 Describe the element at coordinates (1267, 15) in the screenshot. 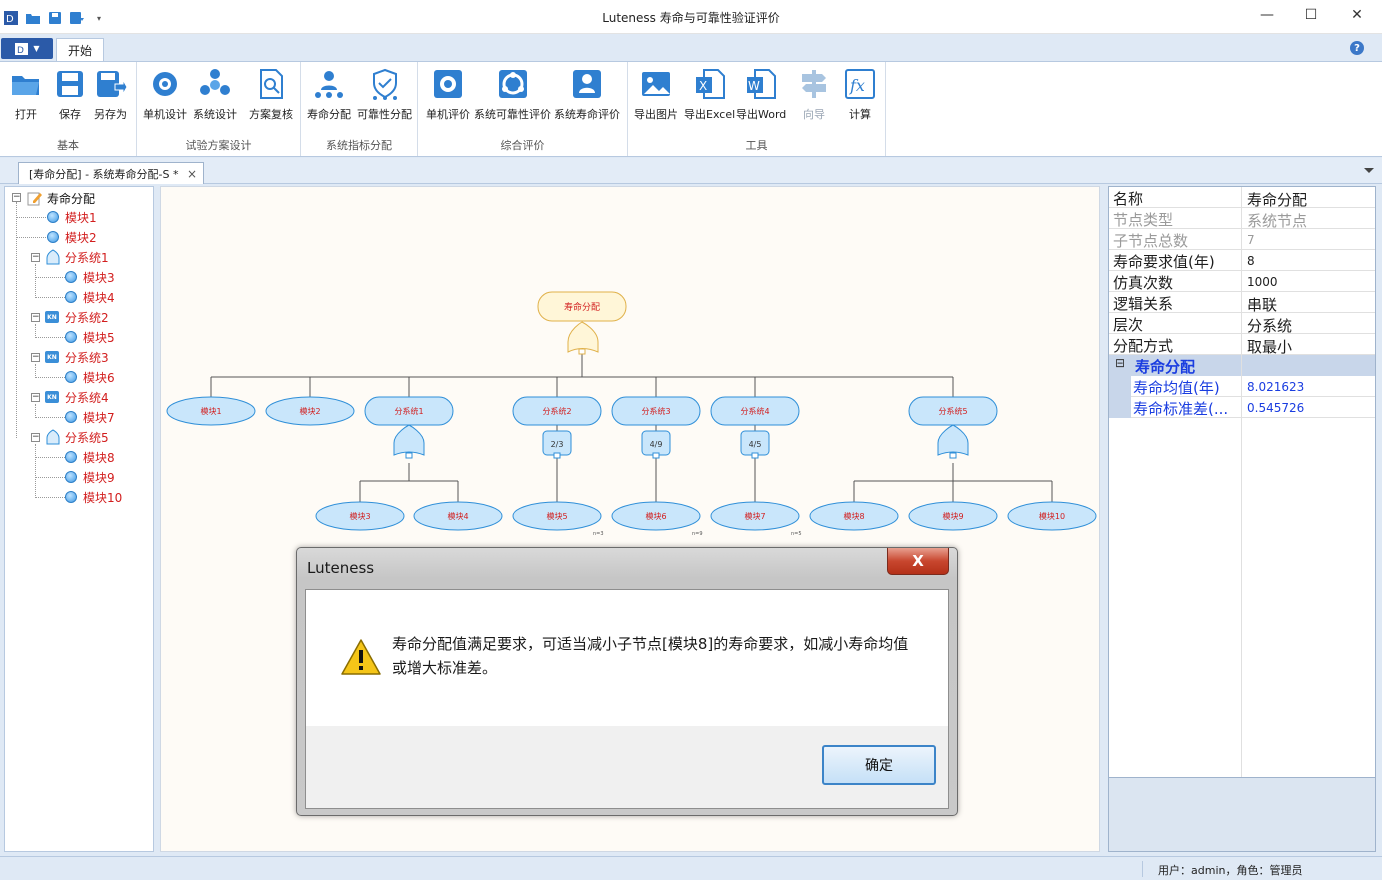

I see `minimize-button: —` at that location.